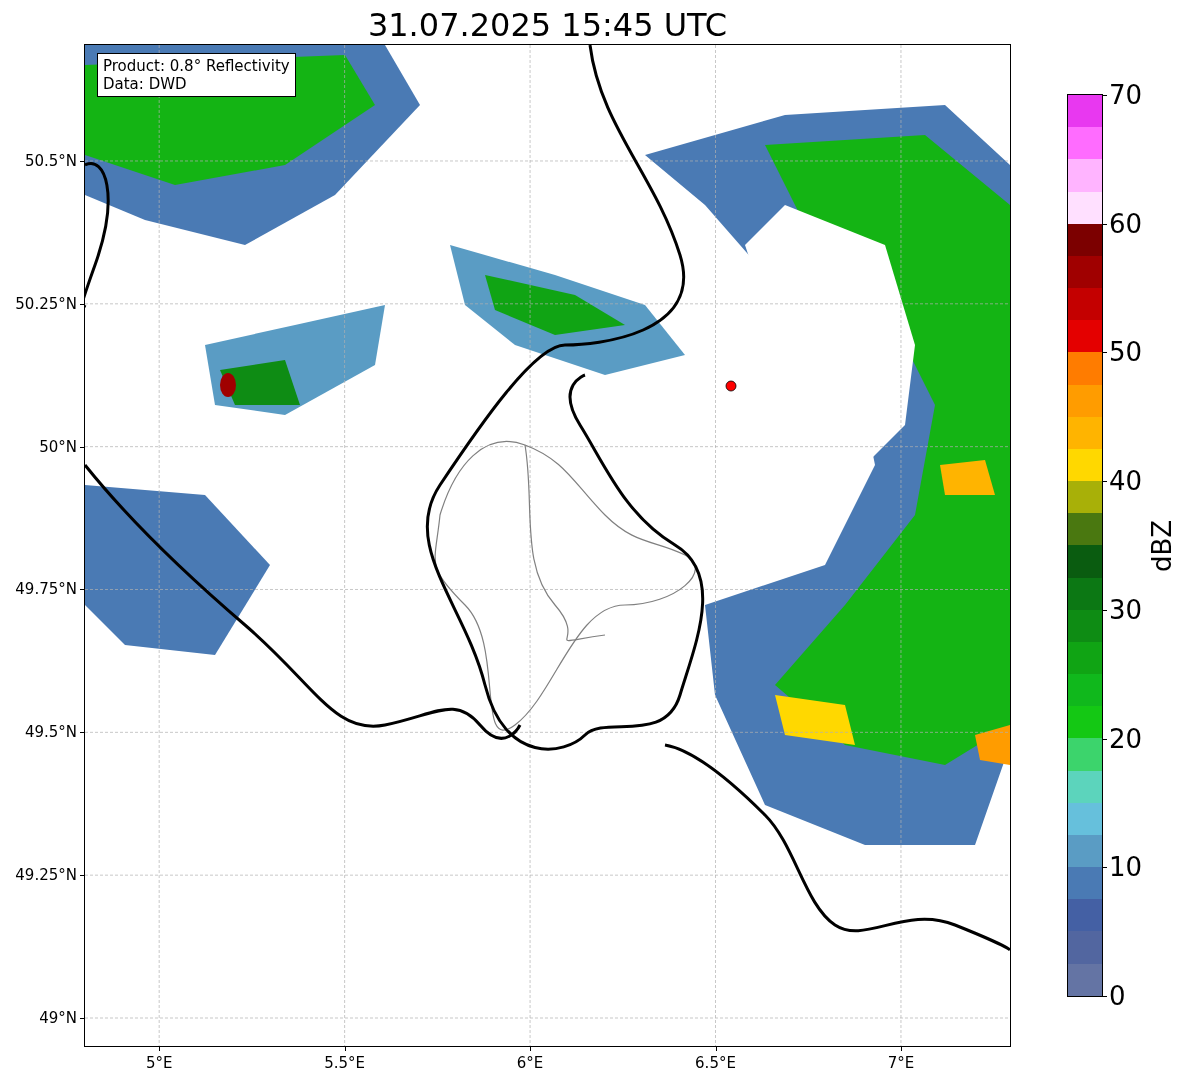 The image size is (1202, 1081). Describe the element at coordinates (1126, 481) in the screenshot. I see `colorbar-tick-label: 40` at that location.